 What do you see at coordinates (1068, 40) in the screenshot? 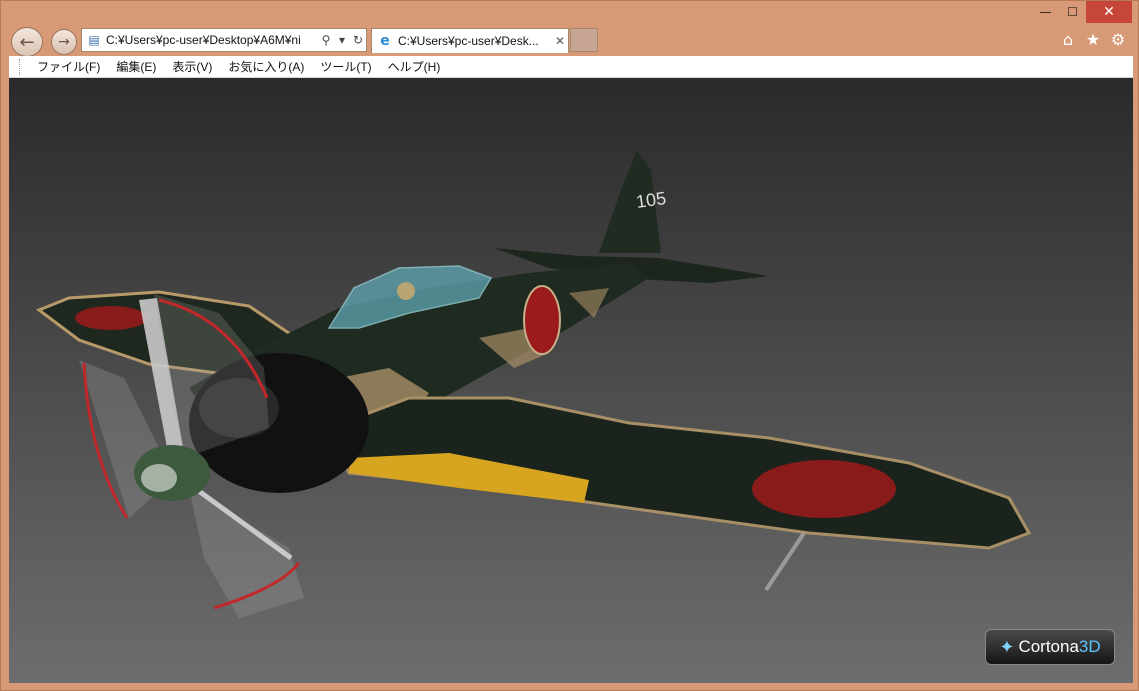
I see `home-icon: ⌂` at bounding box center [1068, 40].